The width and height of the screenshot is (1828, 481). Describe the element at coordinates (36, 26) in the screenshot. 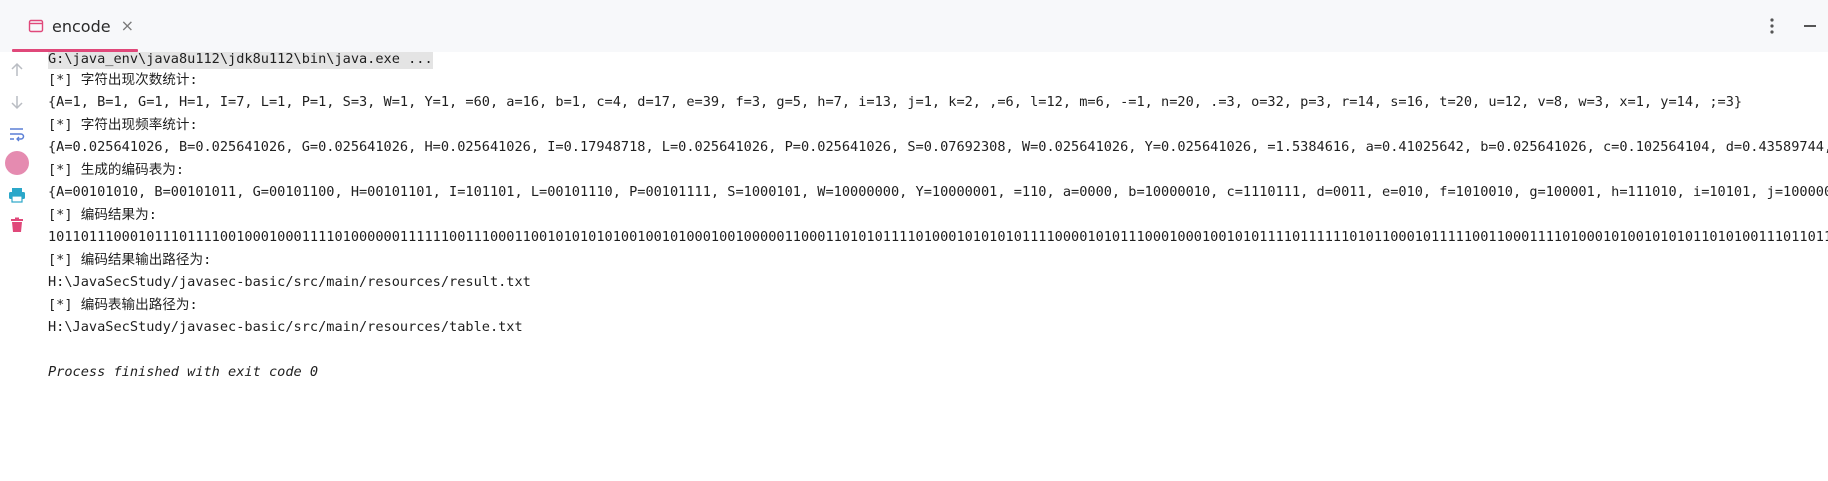

I see `window-icon` at that location.